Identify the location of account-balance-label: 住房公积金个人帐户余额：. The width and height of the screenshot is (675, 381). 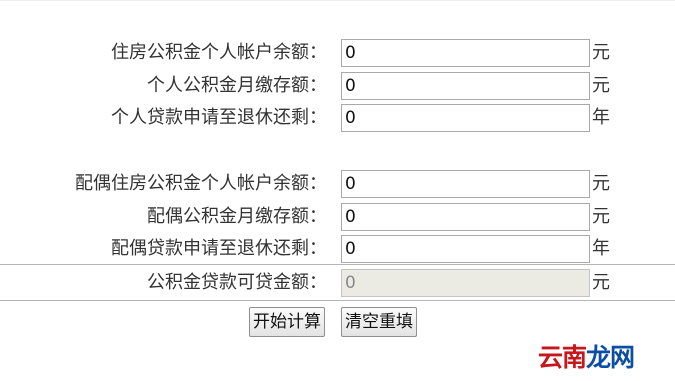
(219, 52).